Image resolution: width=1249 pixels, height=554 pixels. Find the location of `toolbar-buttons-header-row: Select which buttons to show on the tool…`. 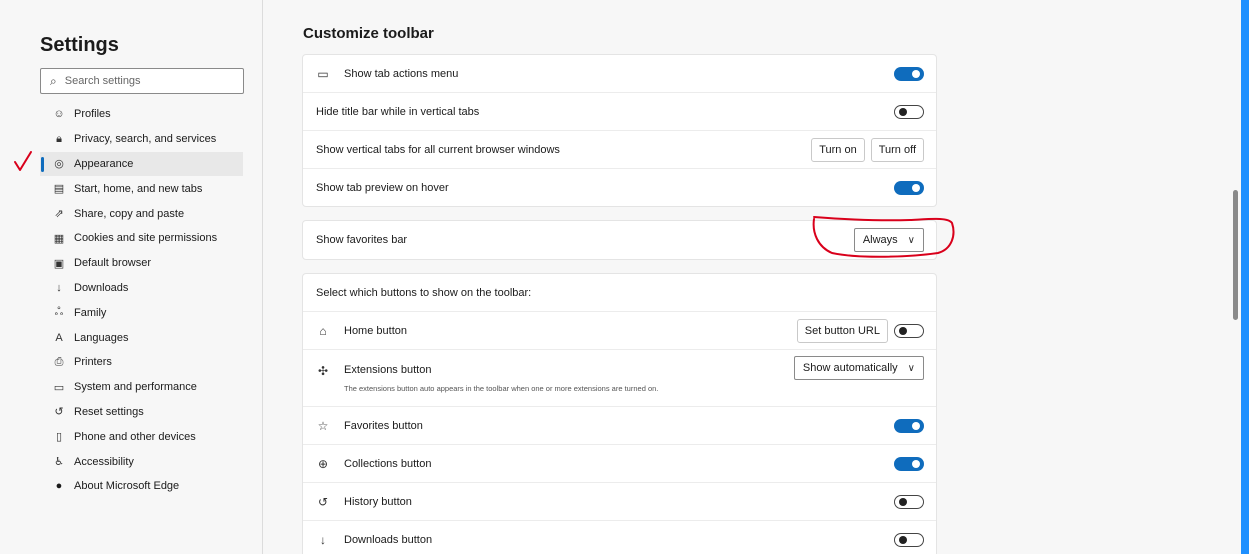

toolbar-buttons-header-row: Select which buttons to show on the tool… is located at coordinates (619, 293).